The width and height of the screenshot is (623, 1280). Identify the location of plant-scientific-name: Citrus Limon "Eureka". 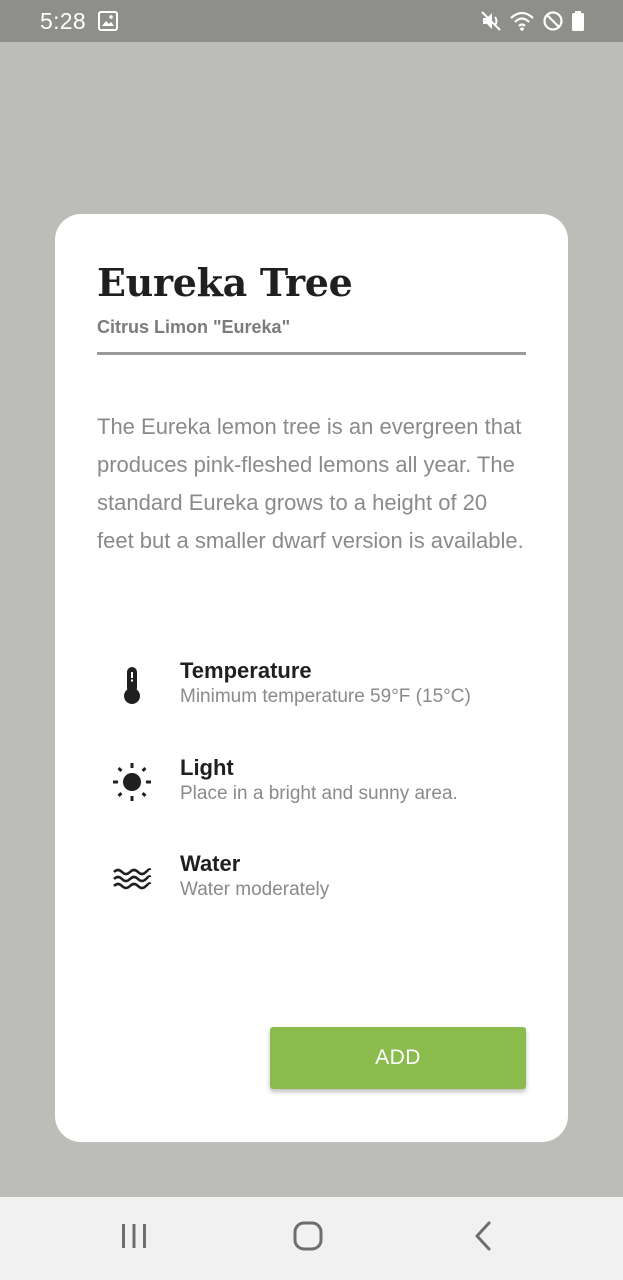
(194, 327).